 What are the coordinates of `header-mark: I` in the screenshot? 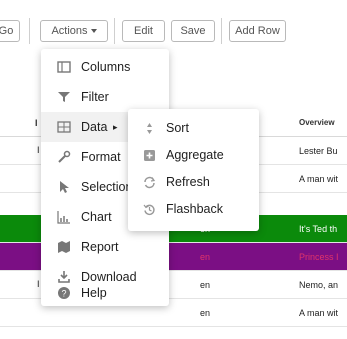 It's located at (36, 123).